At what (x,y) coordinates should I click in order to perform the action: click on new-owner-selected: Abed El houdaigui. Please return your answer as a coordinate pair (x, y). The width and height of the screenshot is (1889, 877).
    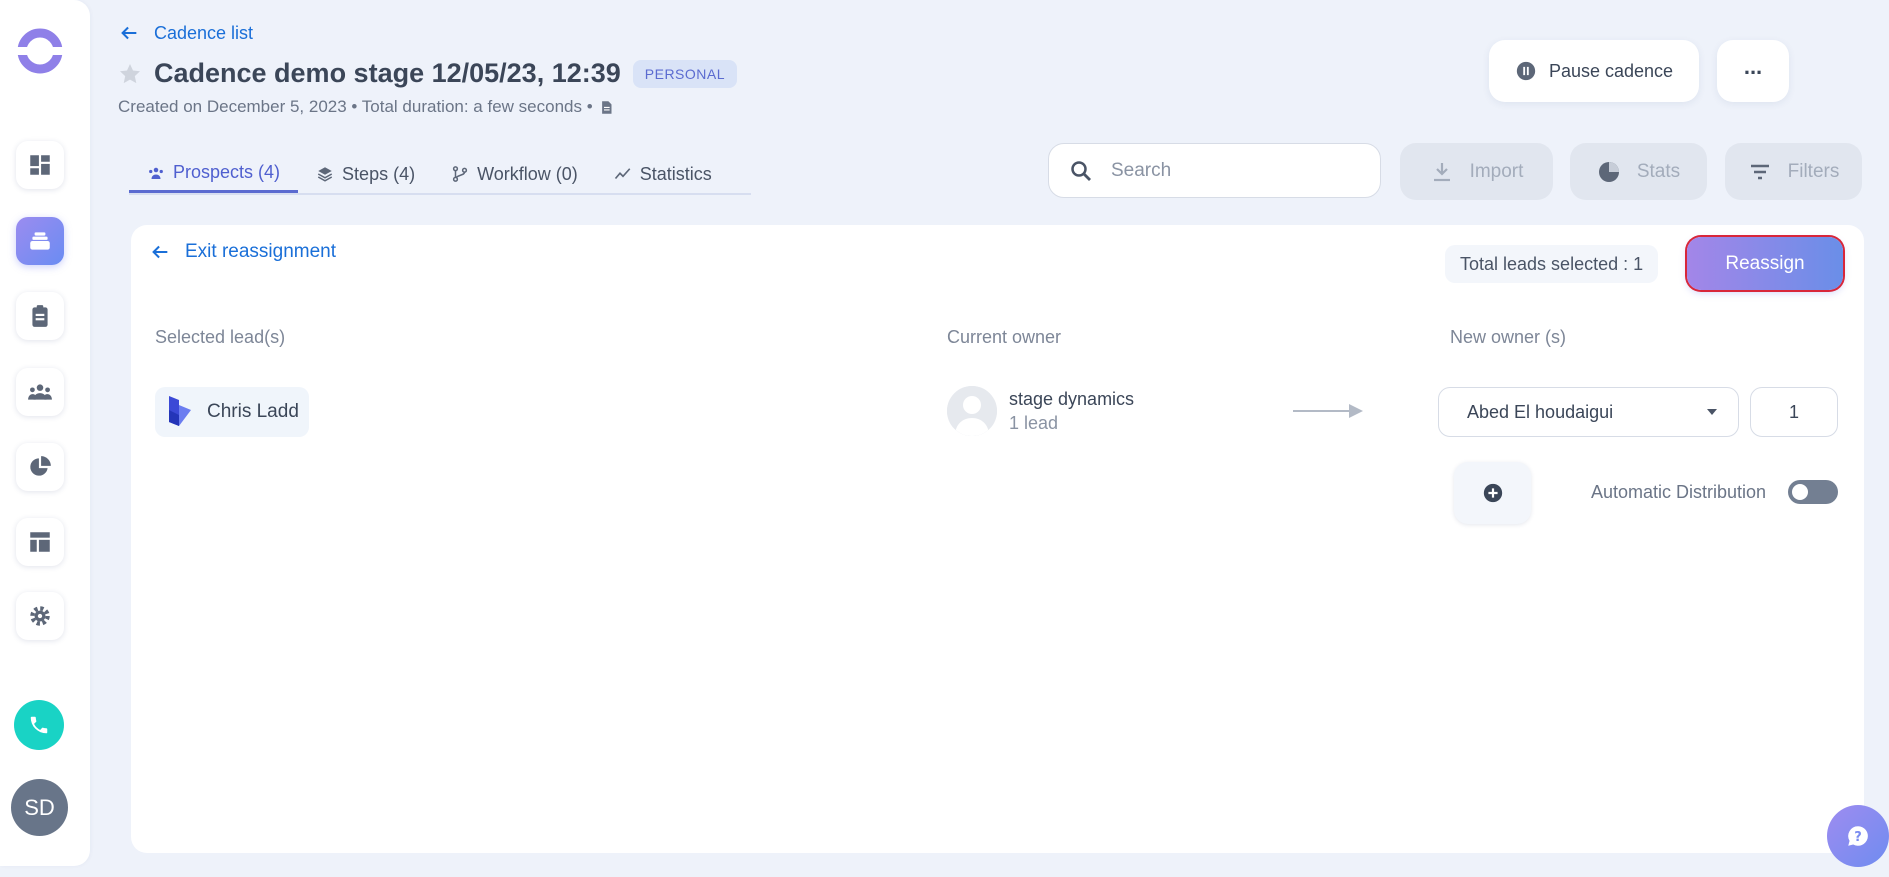
    Looking at the image, I should click on (1540, 411).